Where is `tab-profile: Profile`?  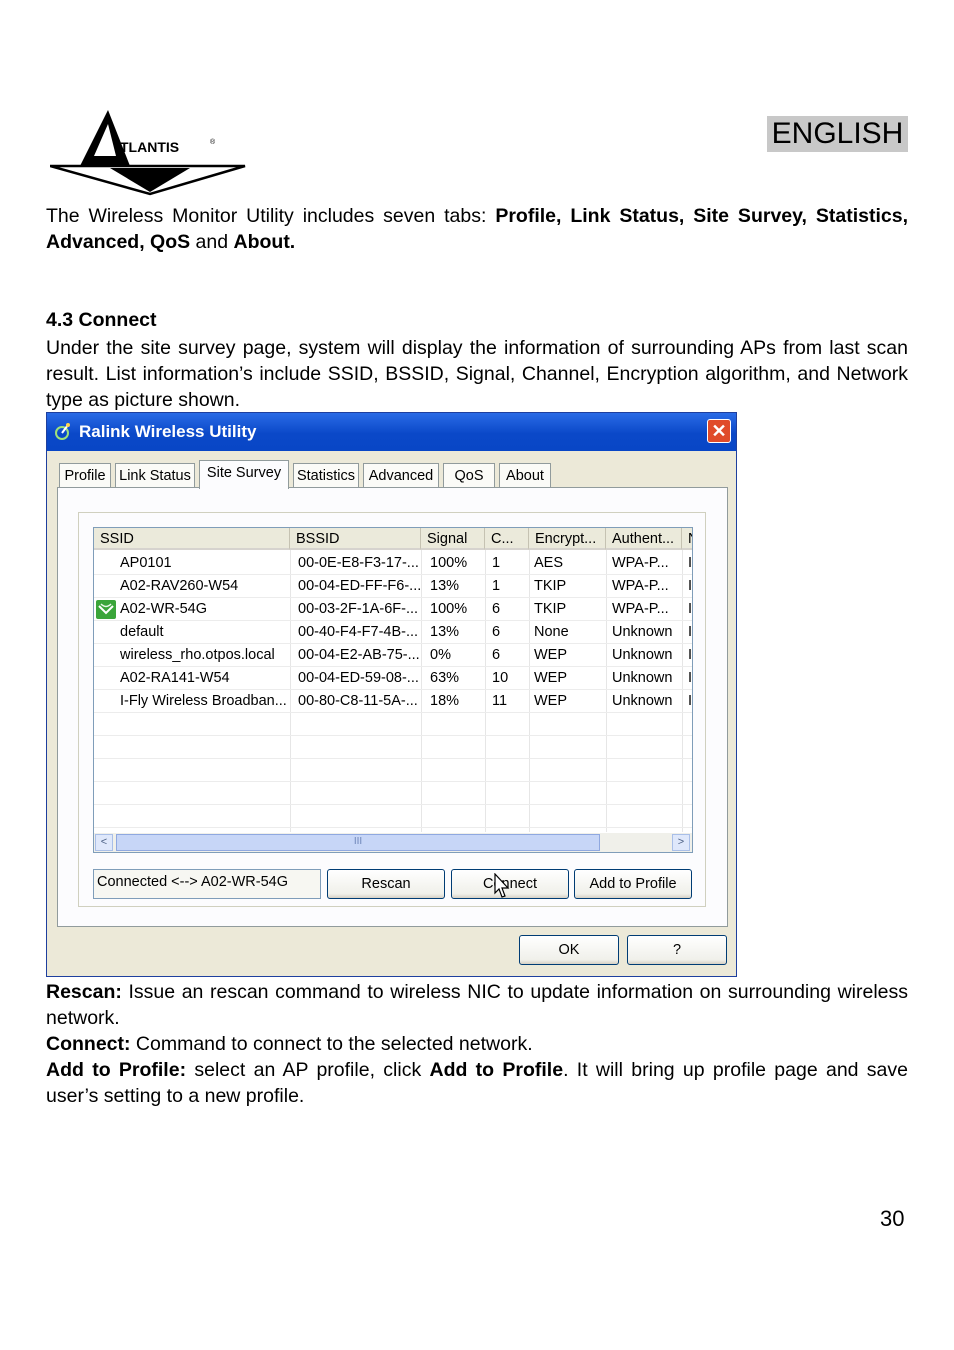 tab-profile: Profile is located at coordinates (85, 475).